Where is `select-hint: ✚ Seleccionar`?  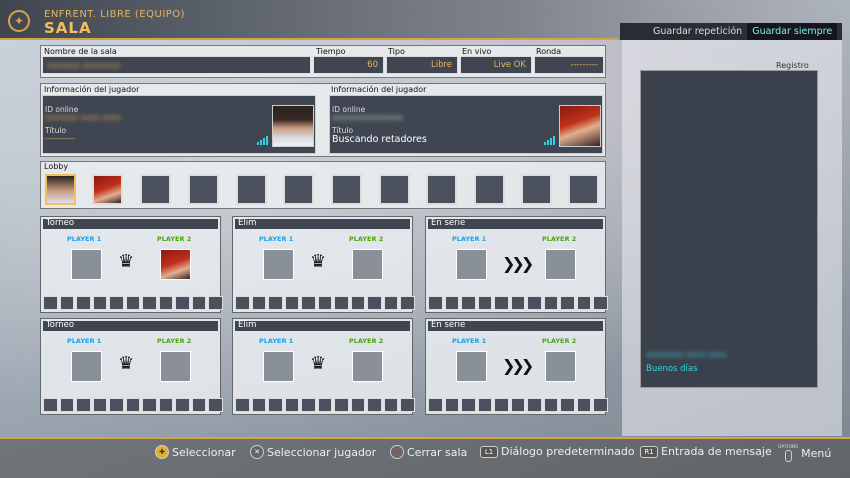
select-hint: ✚ Seleccionar is located at coordinates (195, 452).